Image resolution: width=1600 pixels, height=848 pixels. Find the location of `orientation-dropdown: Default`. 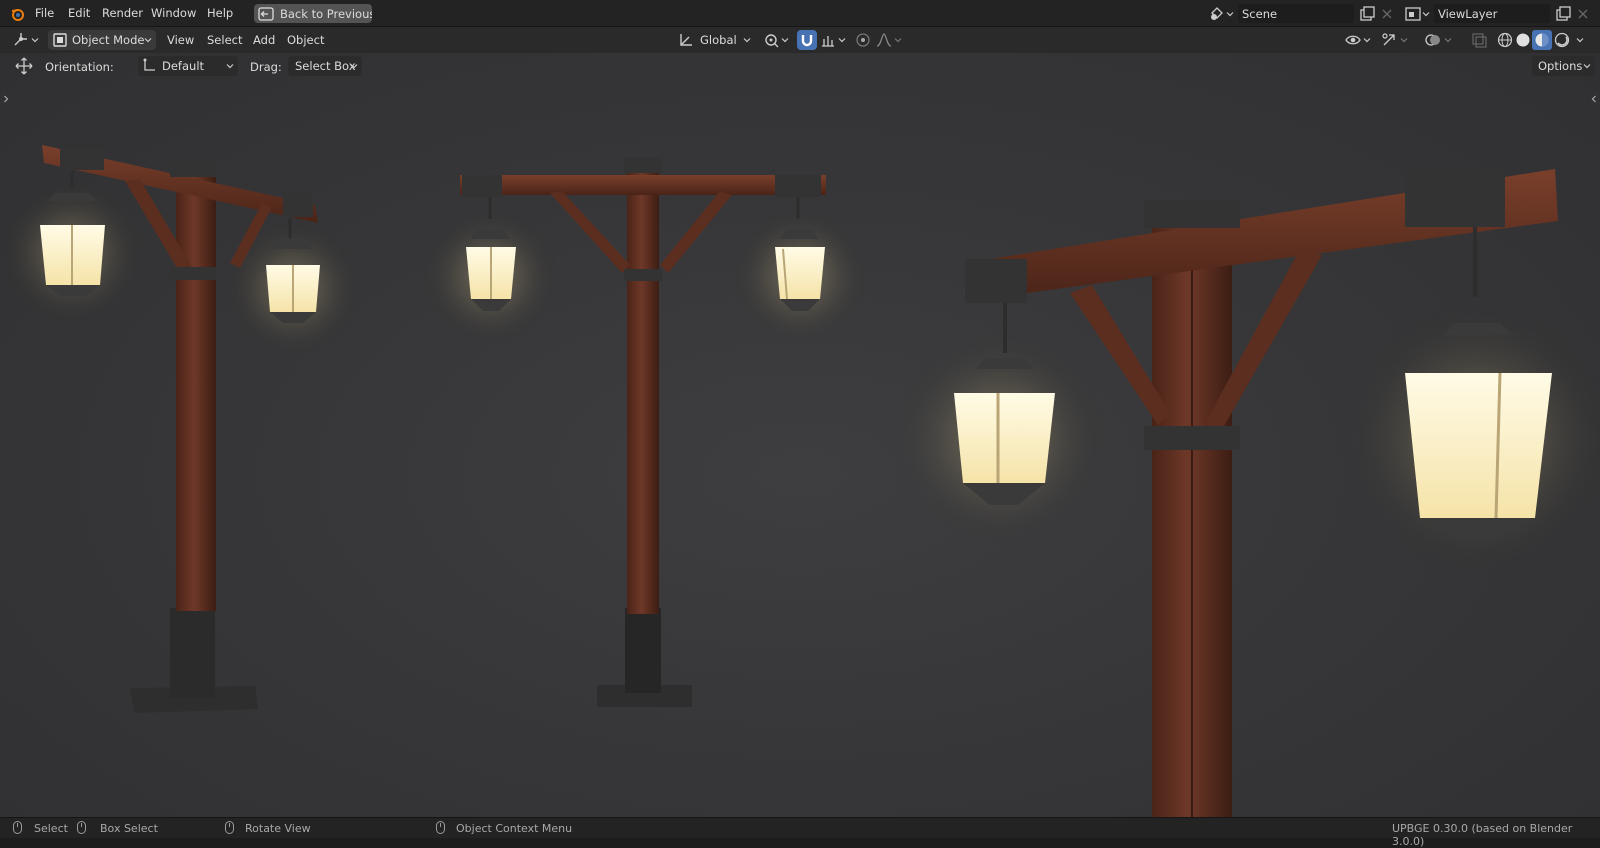

orientation-dropdown: Default is located at coordinates (188, 66).